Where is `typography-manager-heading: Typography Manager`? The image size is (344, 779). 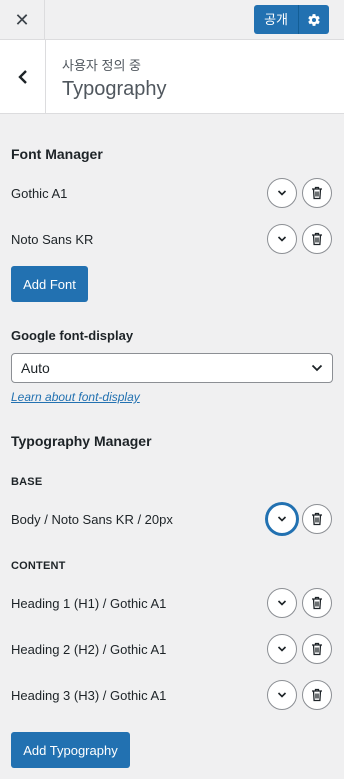
typography-manager-heading: Typography Manager is located at coordinates (81, 441).